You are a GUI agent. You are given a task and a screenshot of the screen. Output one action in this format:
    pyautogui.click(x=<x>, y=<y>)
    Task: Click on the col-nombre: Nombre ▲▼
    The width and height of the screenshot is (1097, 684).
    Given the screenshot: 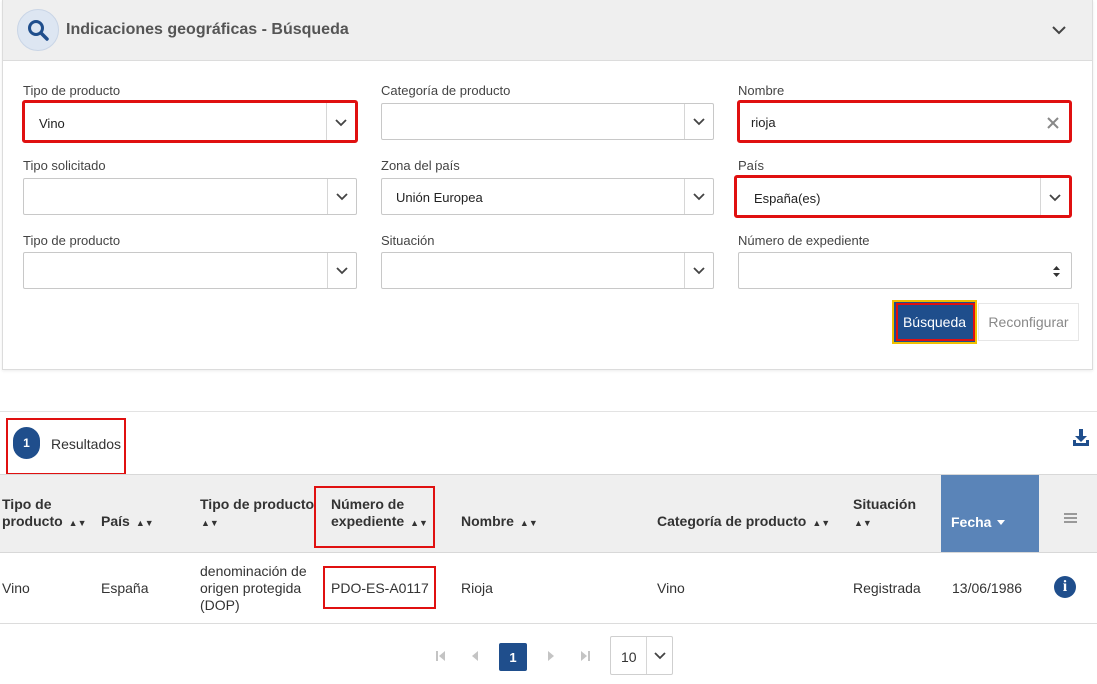 What is the action you would take?
    pyautogui.click(x=499, y=522)
    